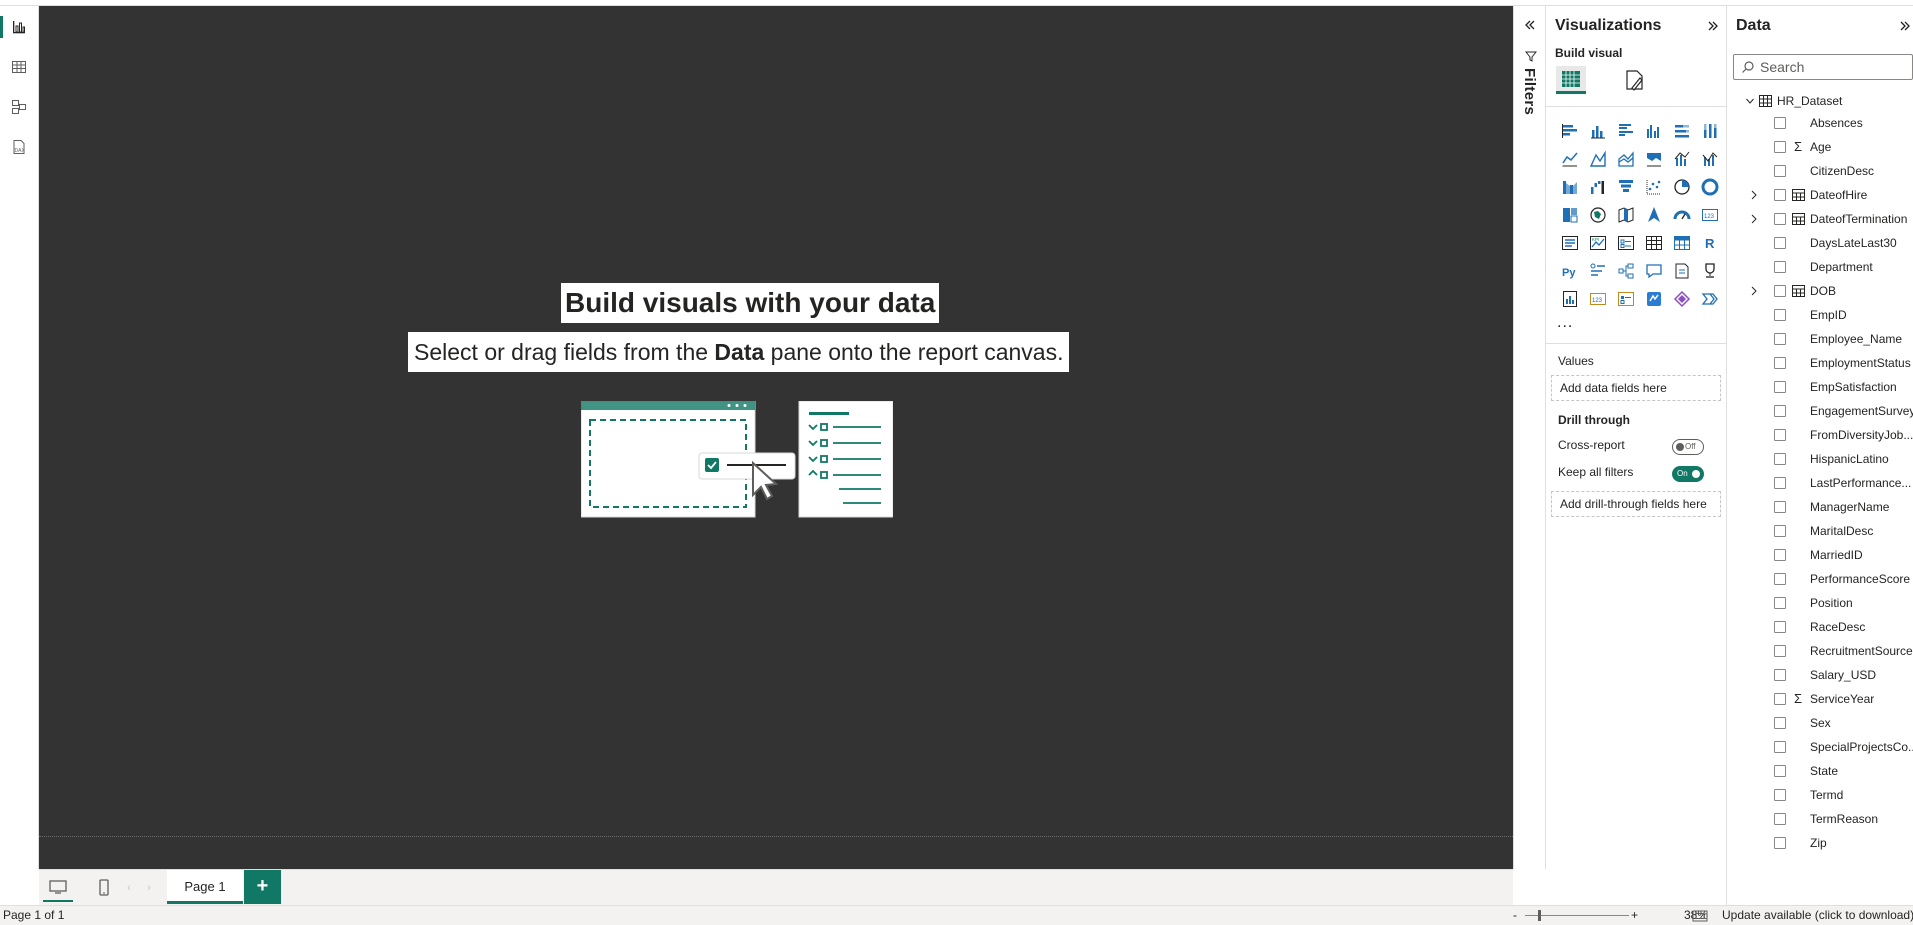 The height and width of the screenshot is (925, 1913). I want to click on qa-visual-button, so click(1654, 271).